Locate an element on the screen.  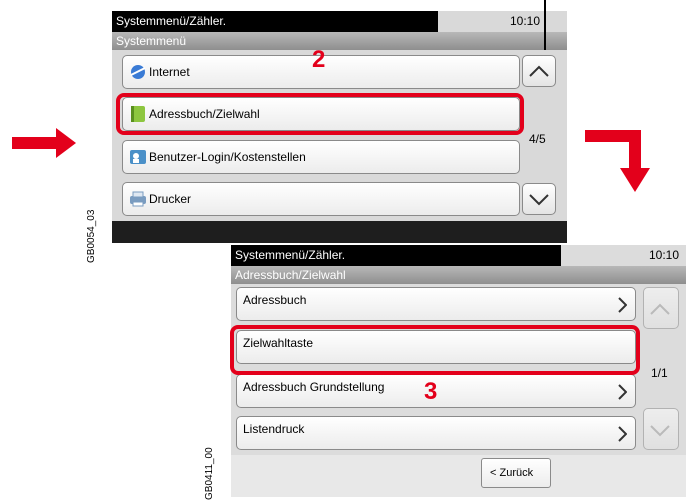
menu-item-label: Benutzer-Login/Kostenstellen is located at coordinates (227, 157).